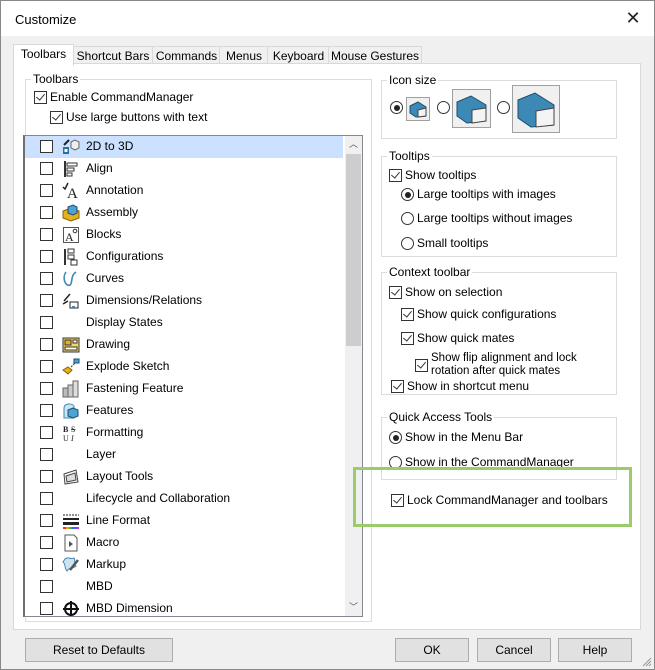 The image size is (655, 670). Describe the element at coordinates (108, 344) in the screenshot. I see `toolbar-item-label: Drawing` at that location.